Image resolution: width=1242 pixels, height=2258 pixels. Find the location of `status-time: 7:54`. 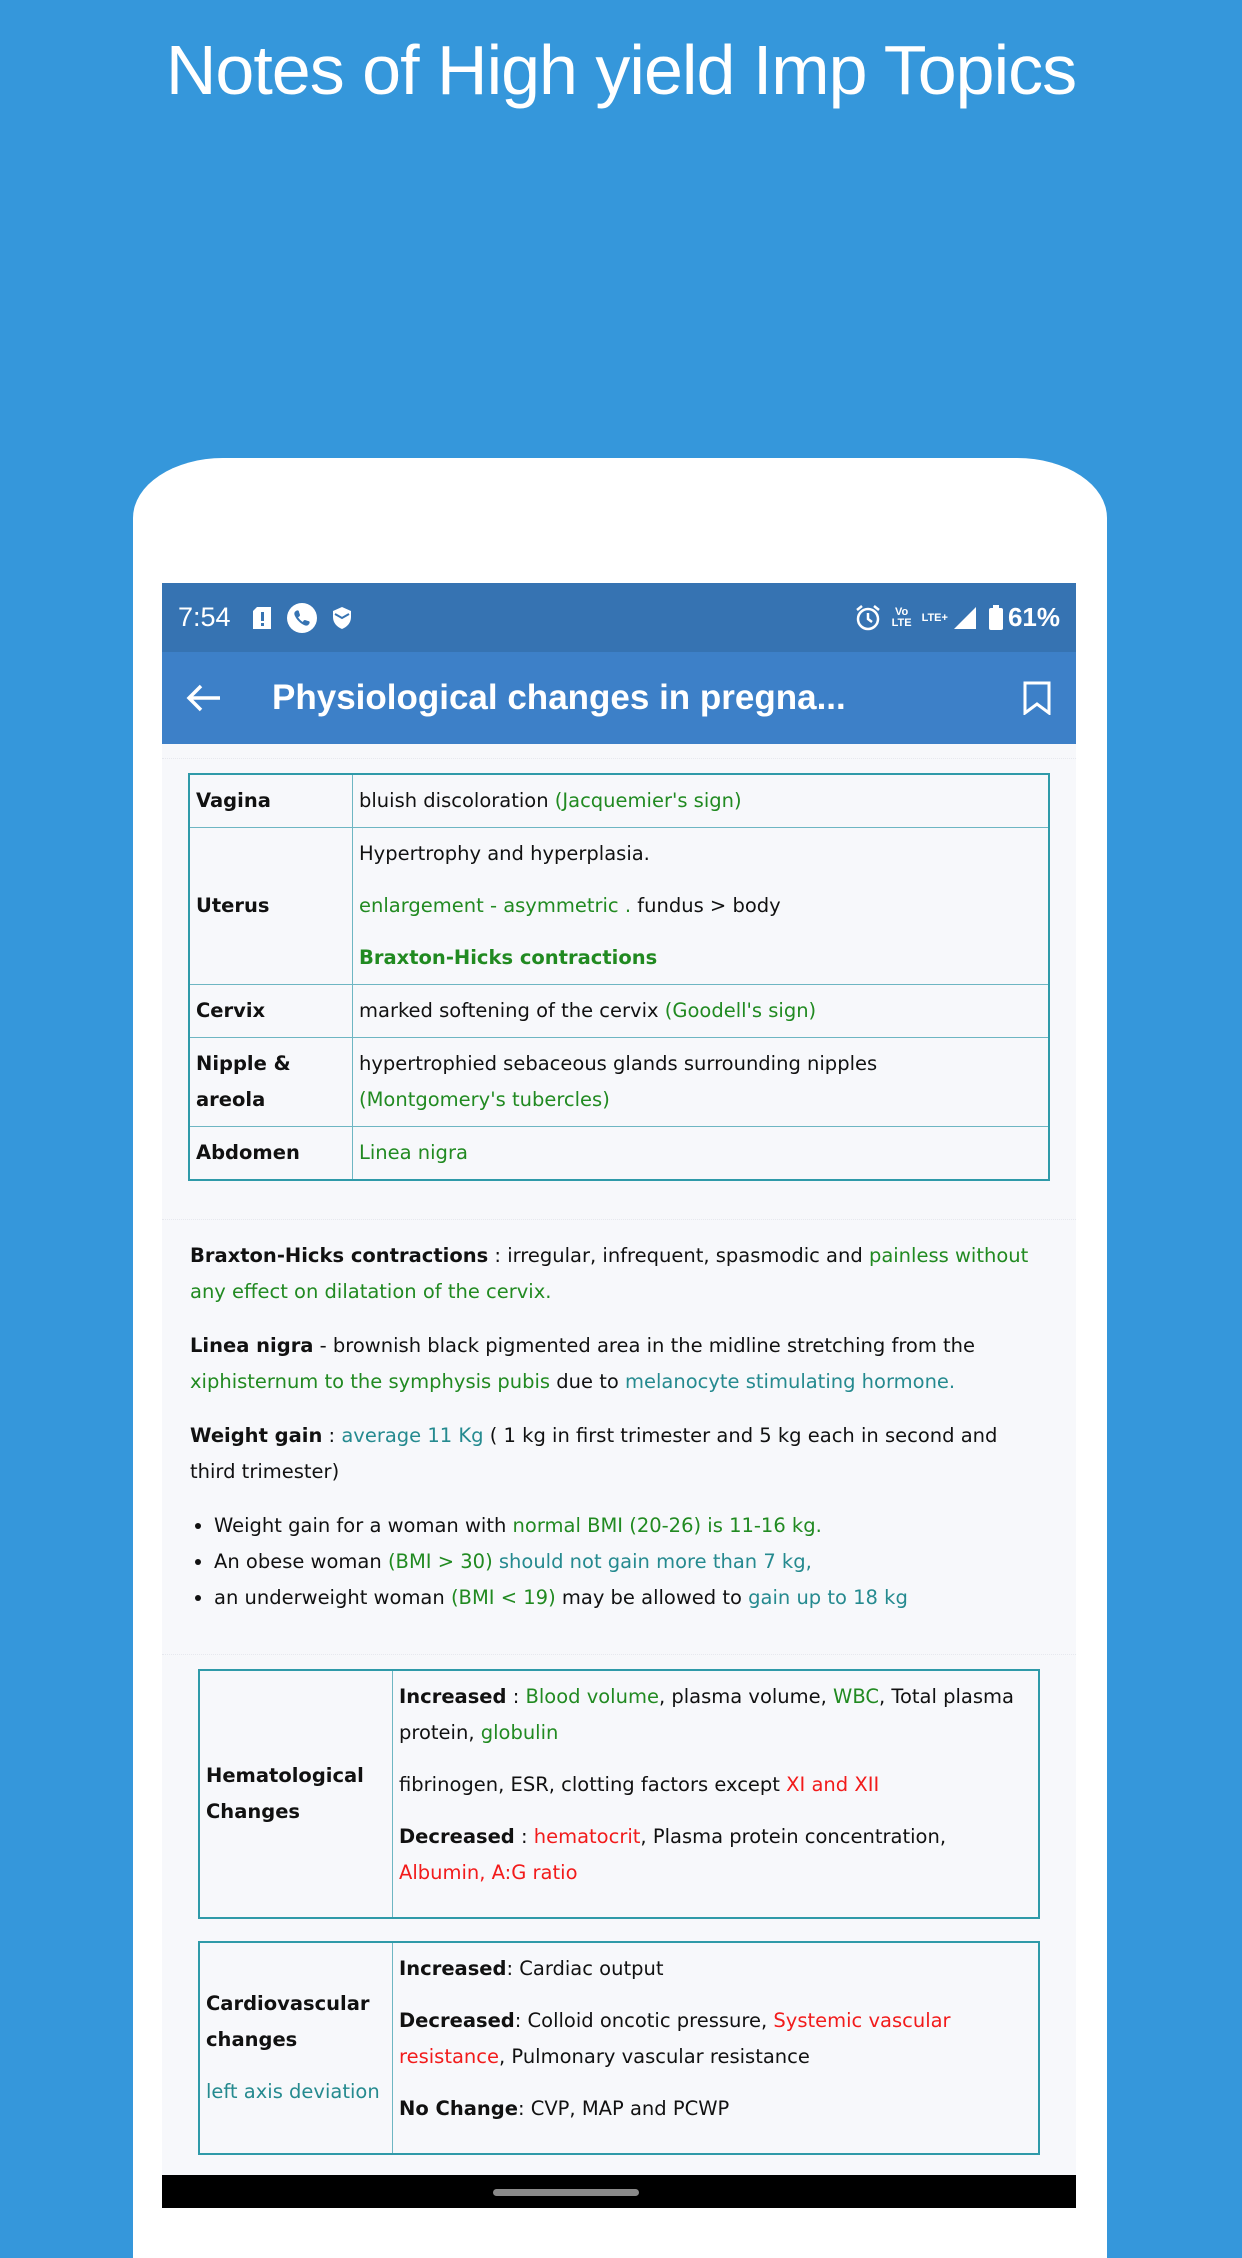

status-time: 7:54 is located at coordinates (204, 617).